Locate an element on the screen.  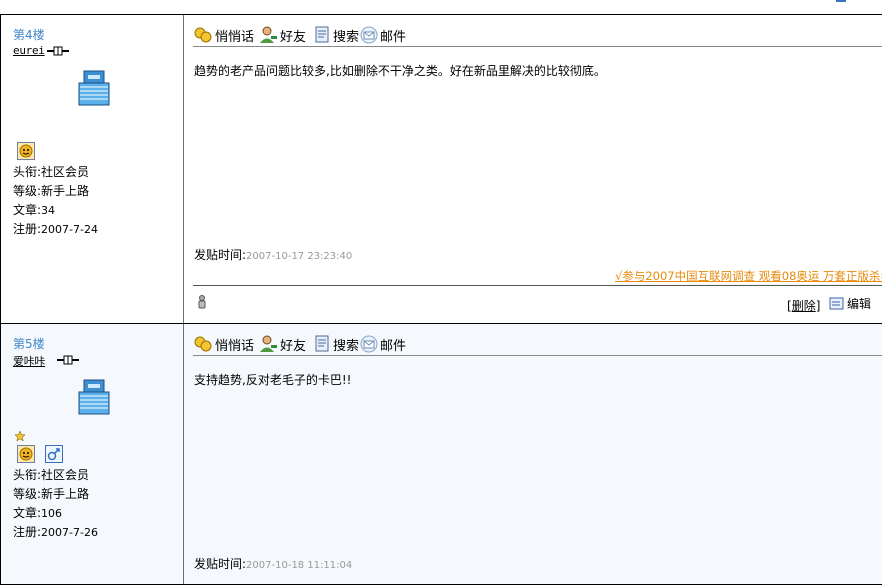
post-content: 趋势的老产品问题比较多,比如删除不干净之类。好在新品里解决的比较彻底。 is located at coordinates (400, 71).